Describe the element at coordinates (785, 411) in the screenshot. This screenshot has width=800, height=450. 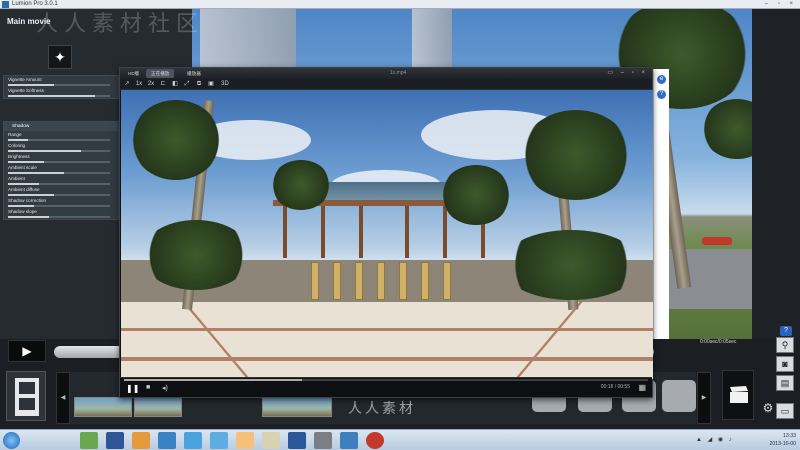
I see `save-icon: ▭` at that location.